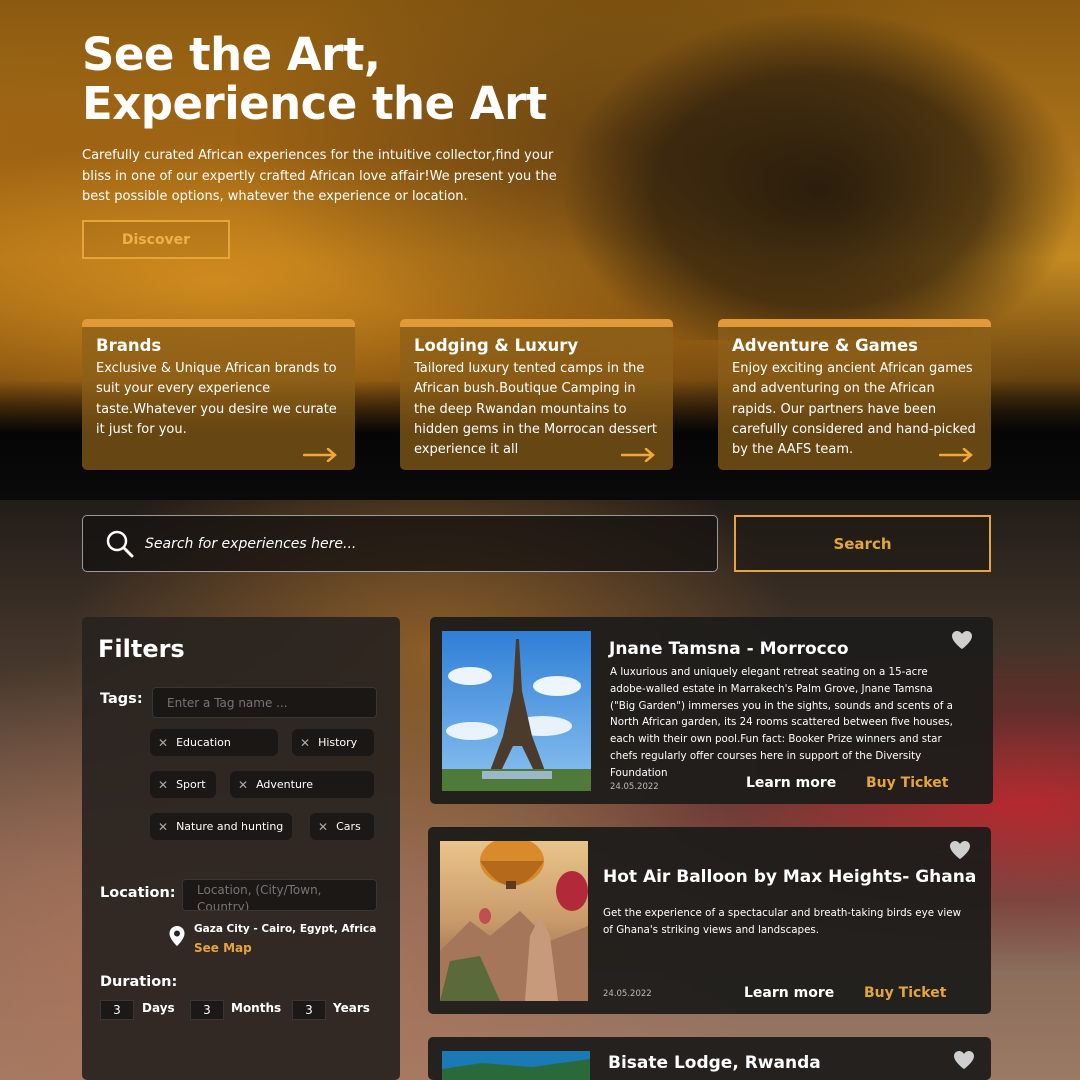  What do you see at coordinates (496, 345) in the screenshot?
I see `card-title: Lodging & Luxury` at bounding box center [496, 345].